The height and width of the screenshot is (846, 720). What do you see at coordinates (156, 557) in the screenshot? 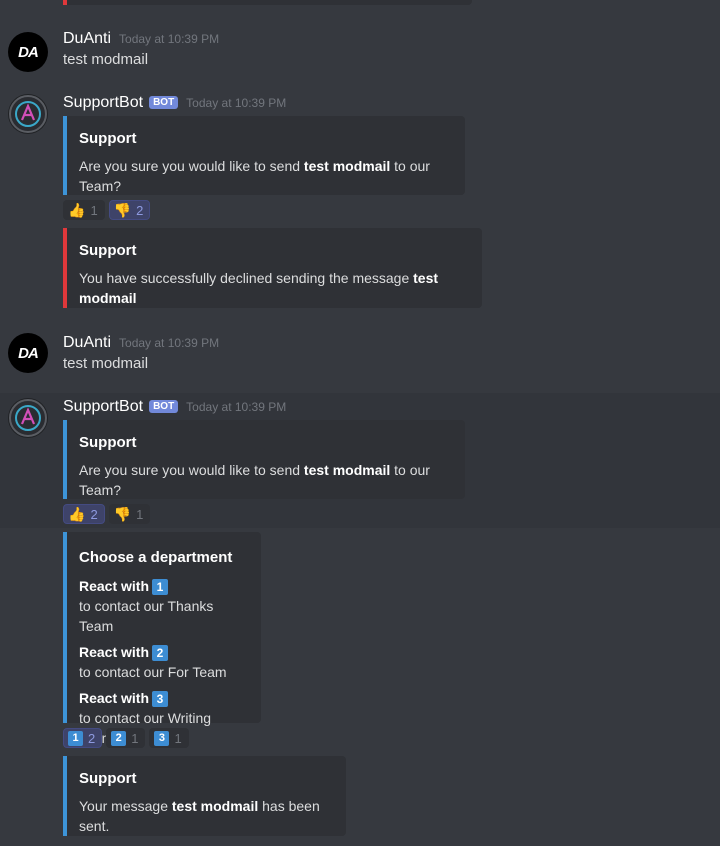
I see `embed-title: Choose a department` at bounding box center [156, 557].